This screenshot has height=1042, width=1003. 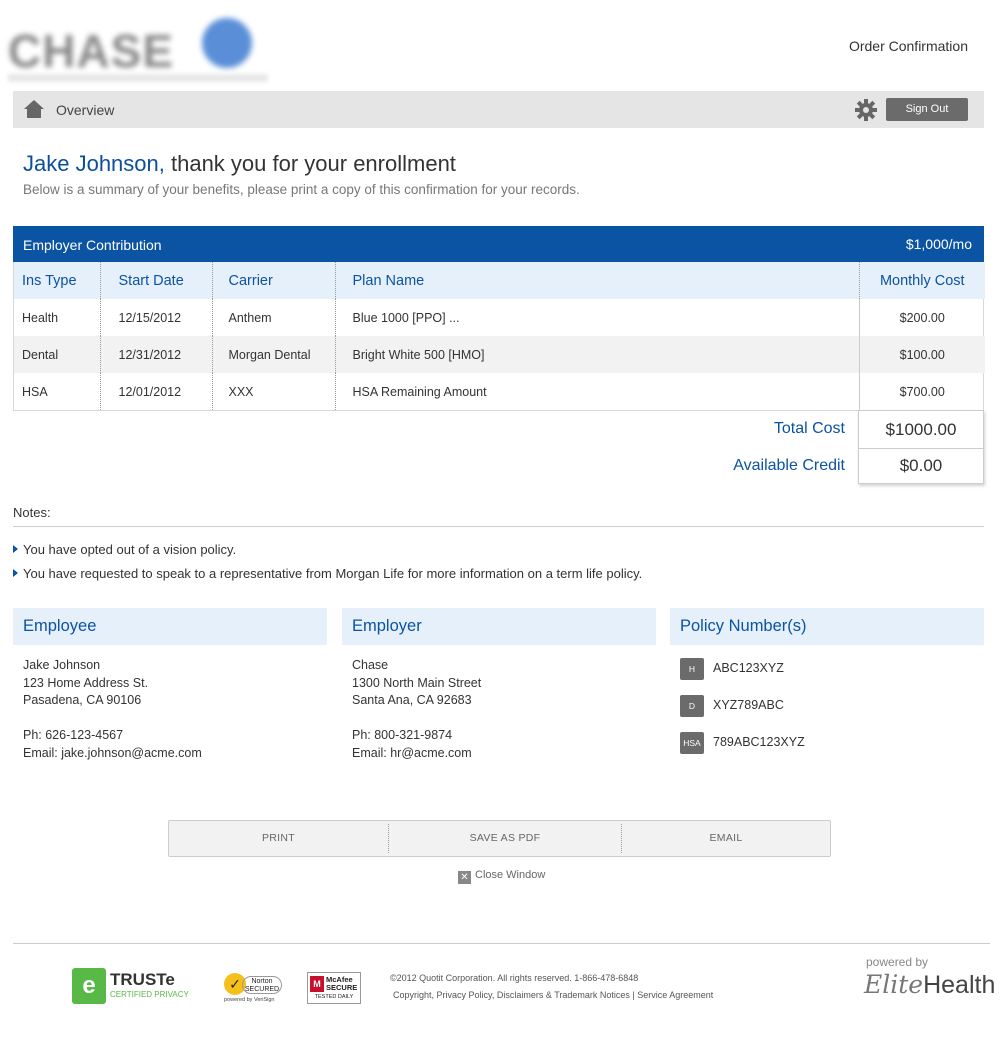 I want to click on email-button: EMAIL, so click(x=726, y=838).